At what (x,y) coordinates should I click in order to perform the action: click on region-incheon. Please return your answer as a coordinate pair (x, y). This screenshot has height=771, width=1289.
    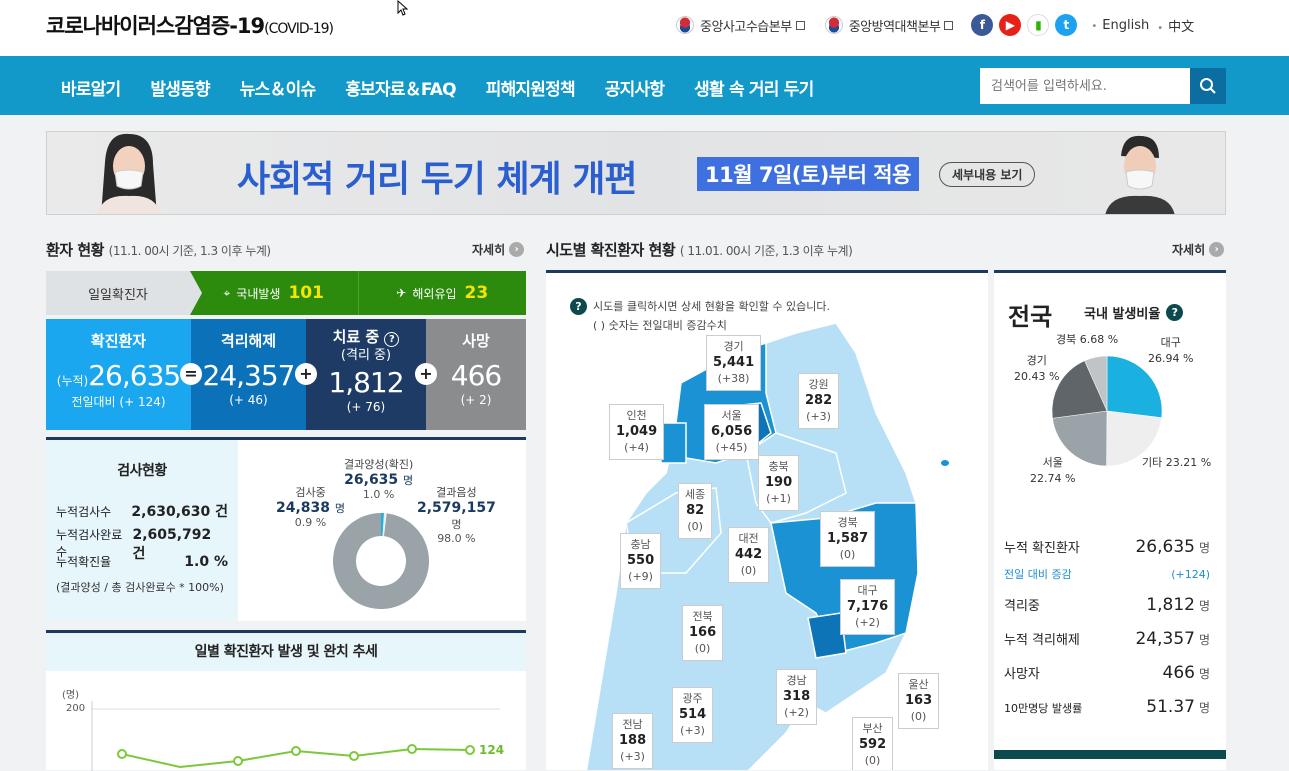
    Looking at the image, I should click on (673, 443).